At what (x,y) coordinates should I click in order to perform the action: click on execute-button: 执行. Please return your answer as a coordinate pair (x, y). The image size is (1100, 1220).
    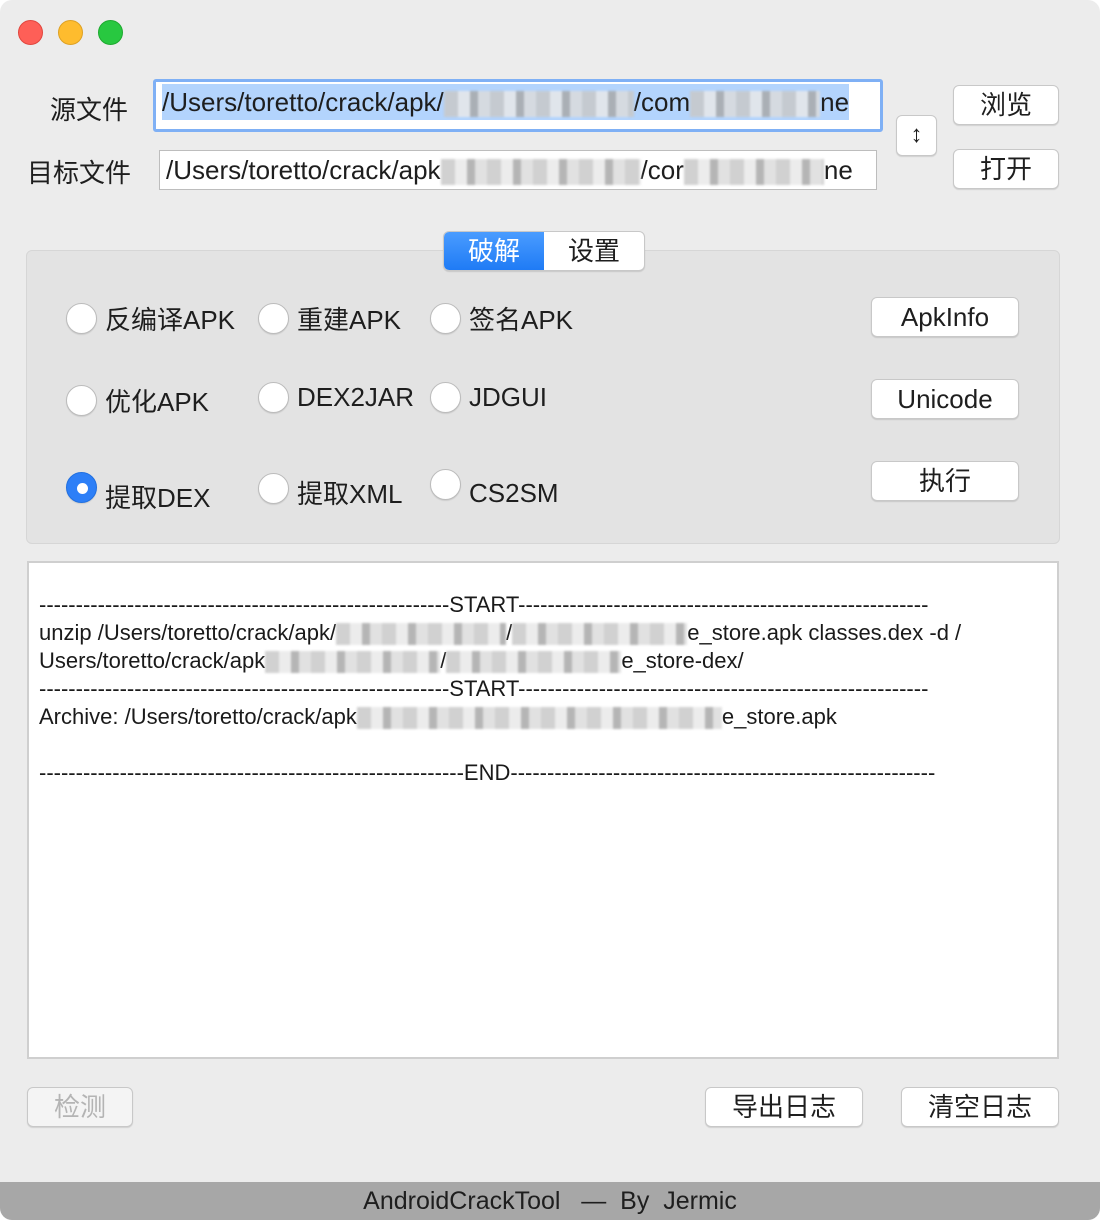
    Looking at the image, I should click on (945, 481).